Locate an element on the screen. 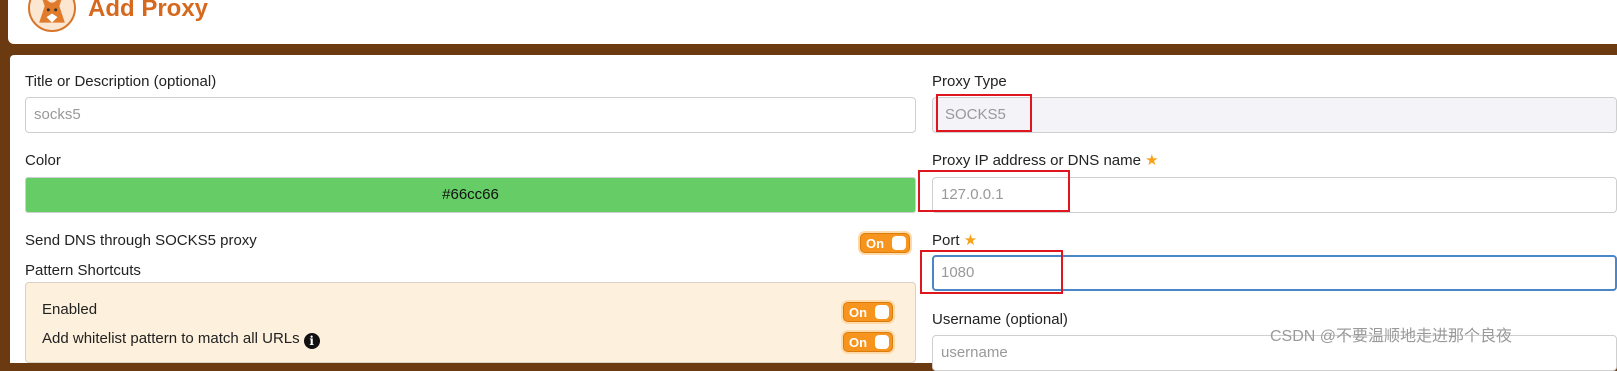  enabled-toggle: On is located at coordinates (868, 312).